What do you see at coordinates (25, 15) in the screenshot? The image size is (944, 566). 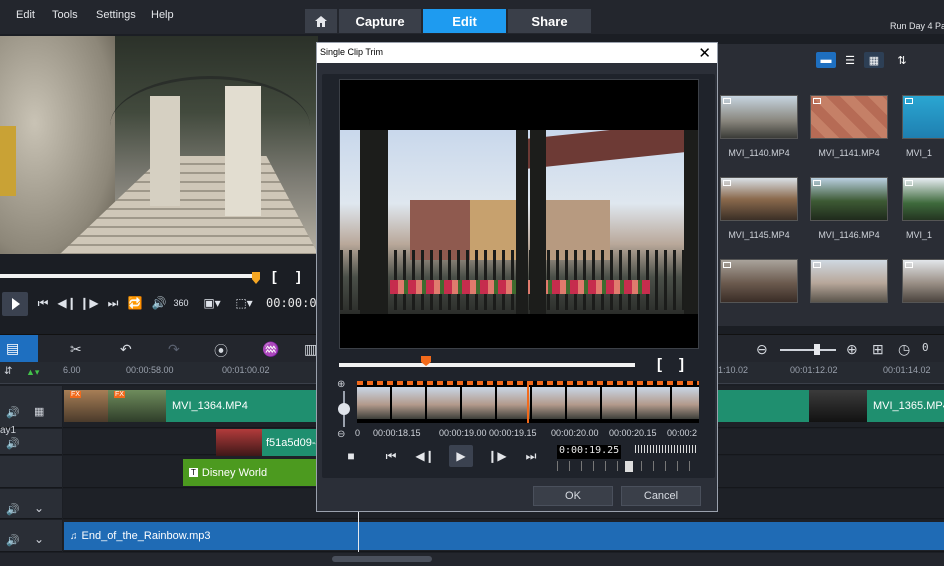 I see `menu-edit: Edit` at bounding box center [25, 15].